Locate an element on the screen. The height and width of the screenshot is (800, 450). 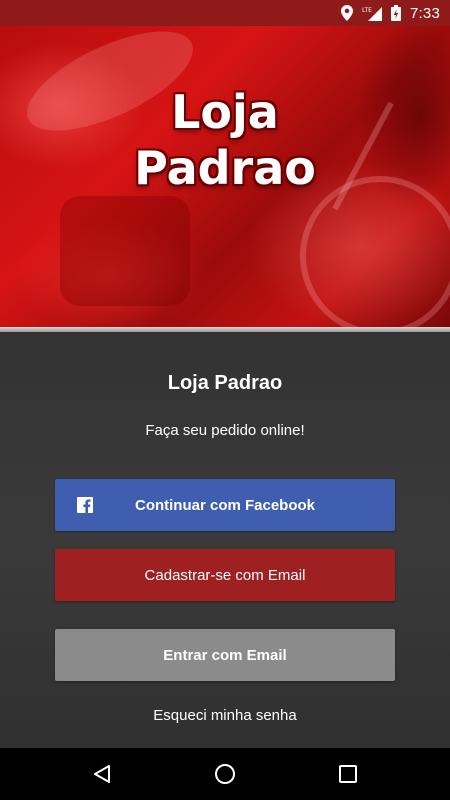
login-button-label: Entrar com Email is located at coordinates (225, 655).